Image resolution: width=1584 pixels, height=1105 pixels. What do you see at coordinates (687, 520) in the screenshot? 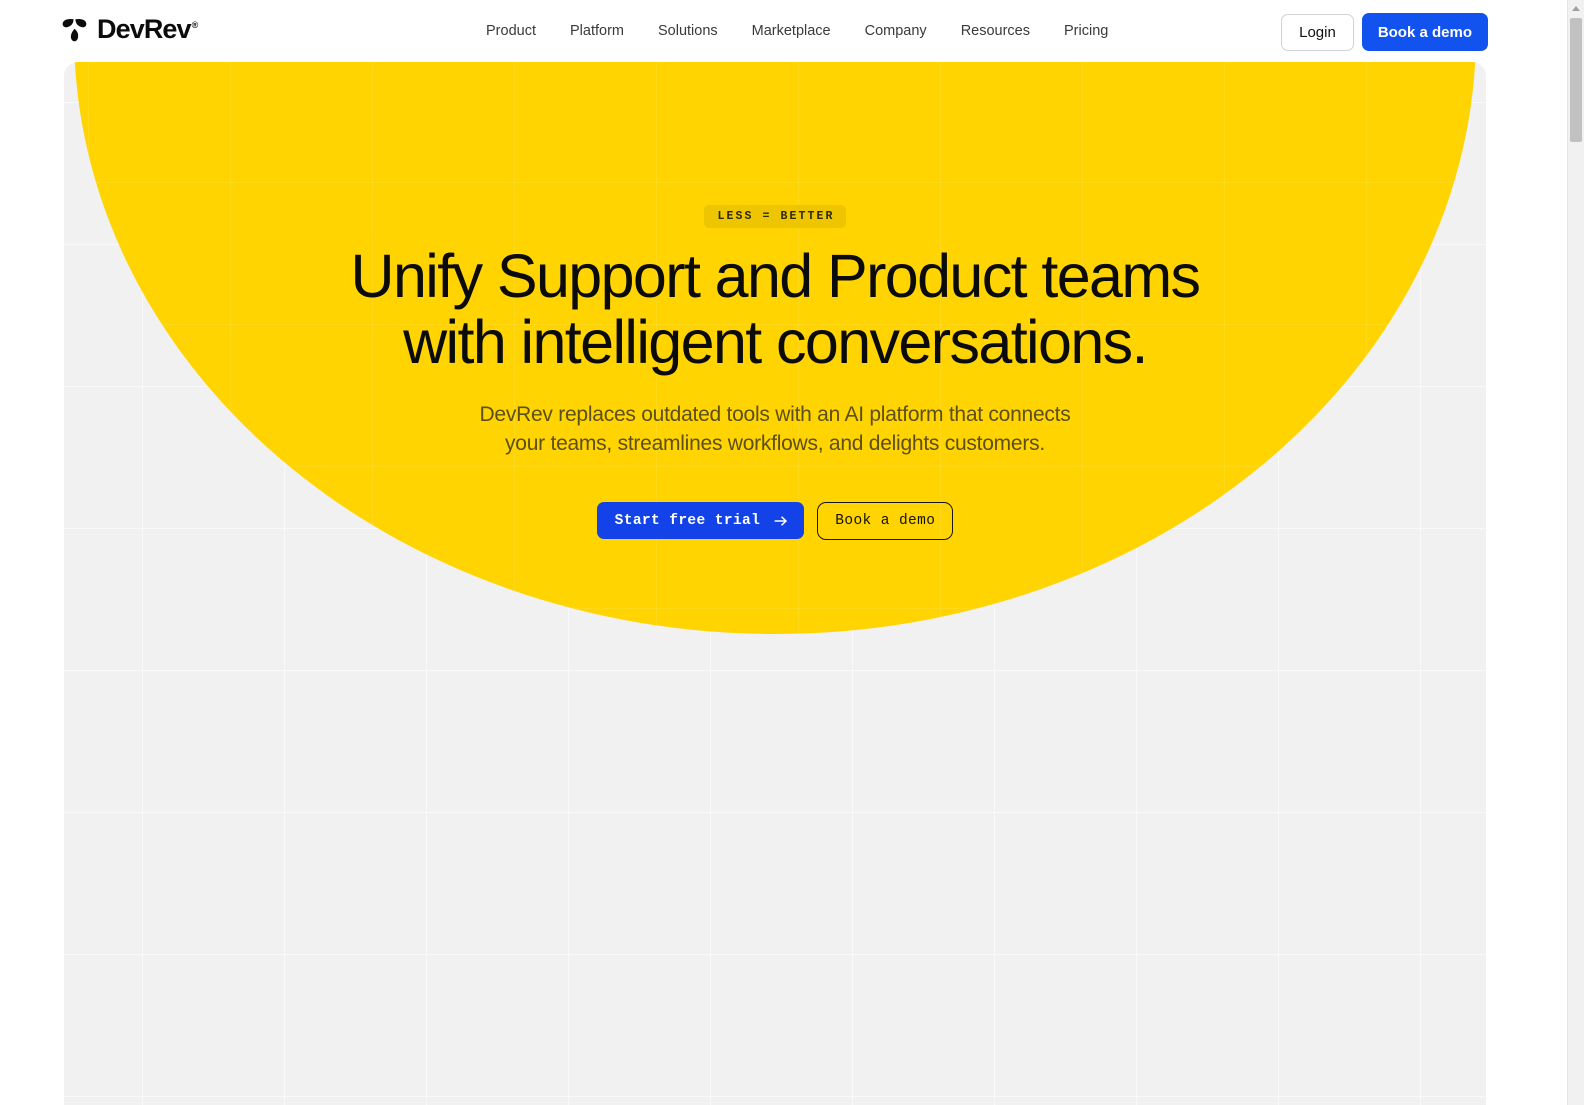
I see `start-free-trial-label: Start free trial` at bounding box center [687, 520].